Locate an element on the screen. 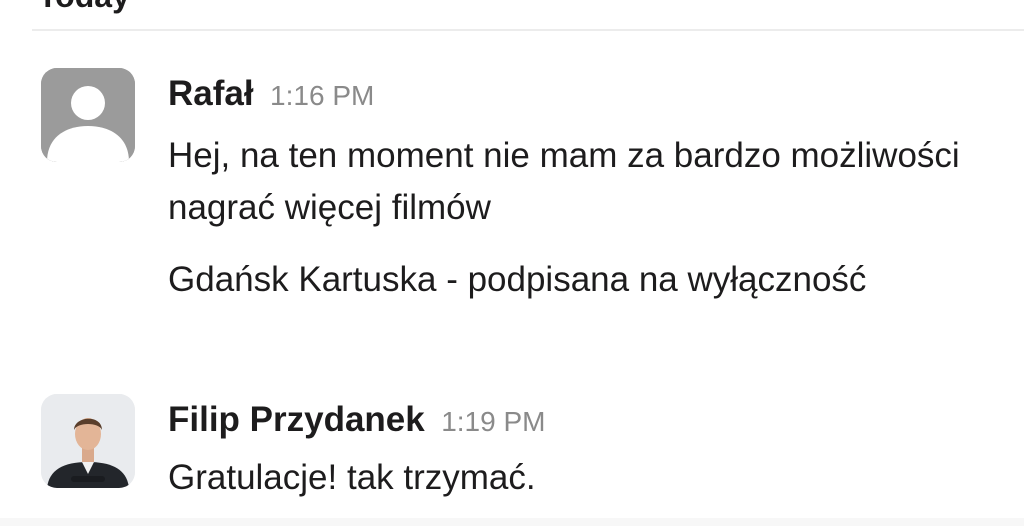 This screenshot has height=526, width=1024. person-photo-icon is located at coordinates (88, 441).